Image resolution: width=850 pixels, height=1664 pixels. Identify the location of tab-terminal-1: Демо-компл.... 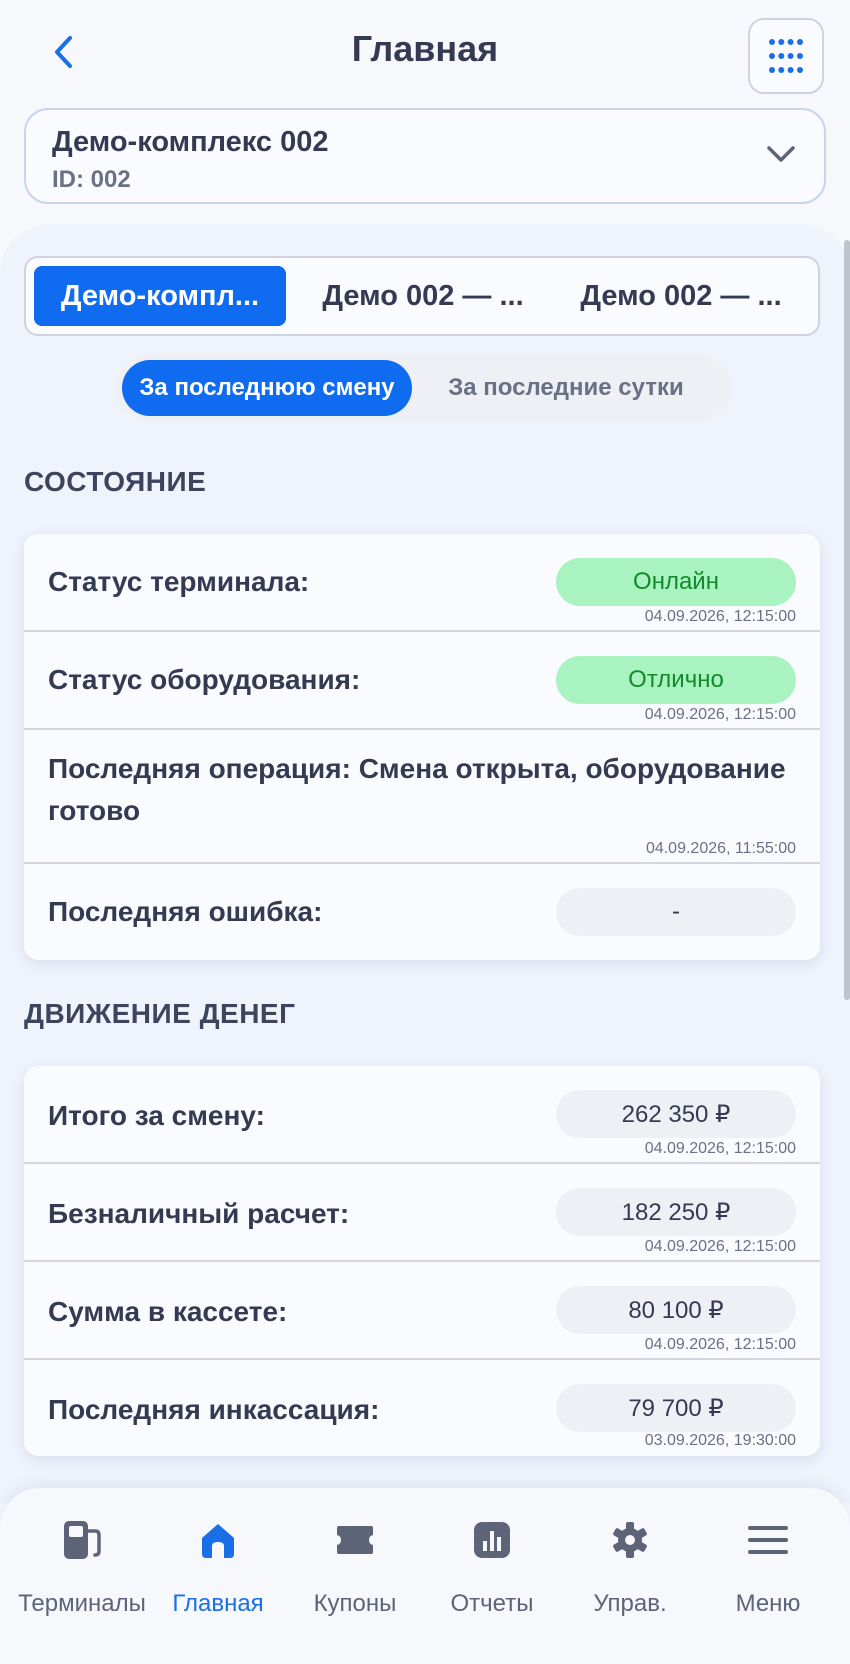
(160, 296).